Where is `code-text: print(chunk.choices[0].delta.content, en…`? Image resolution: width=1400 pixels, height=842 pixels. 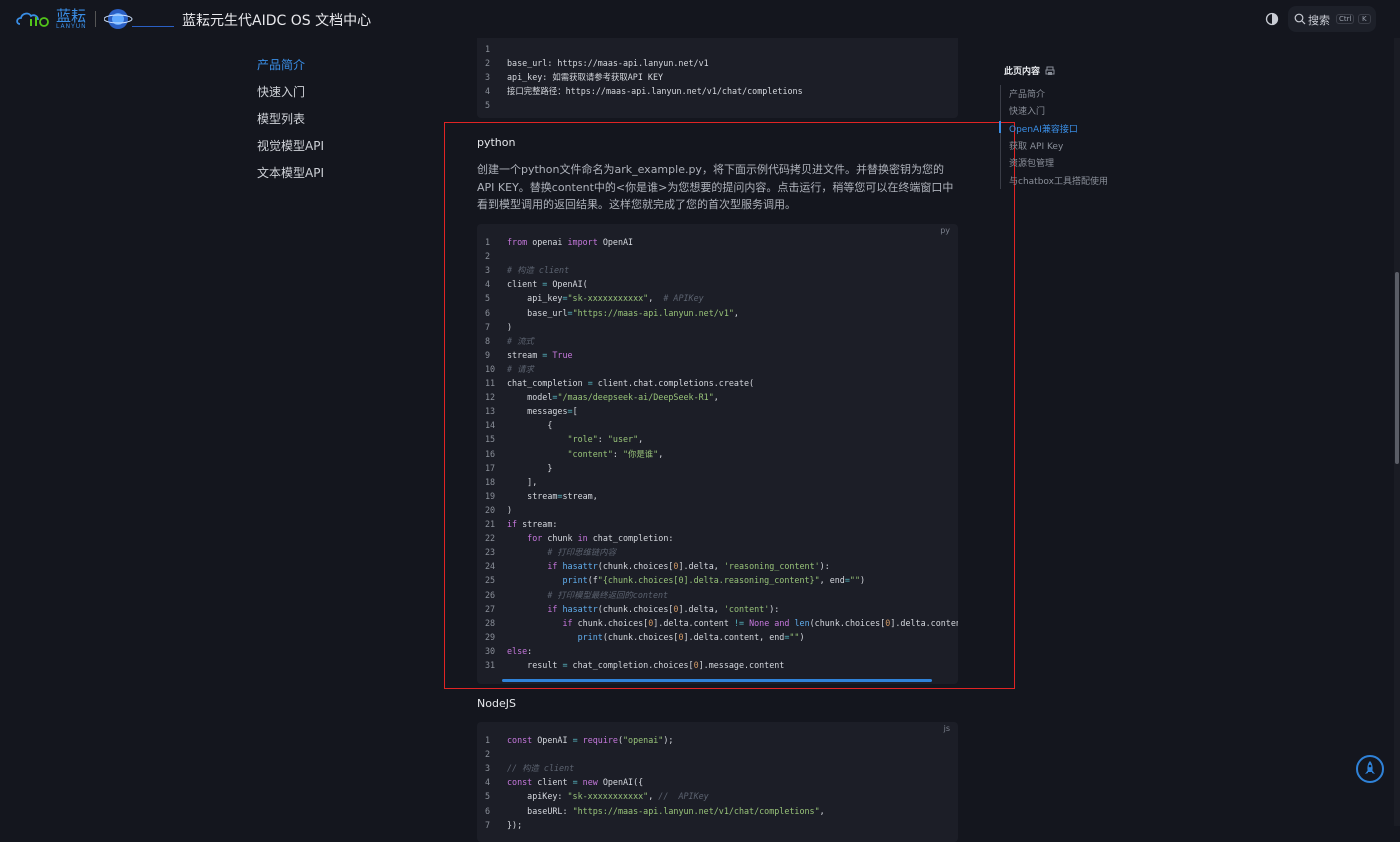 code-text: print(chunk.choices[0].delta.content, en… is located at coordinates (691, 636).